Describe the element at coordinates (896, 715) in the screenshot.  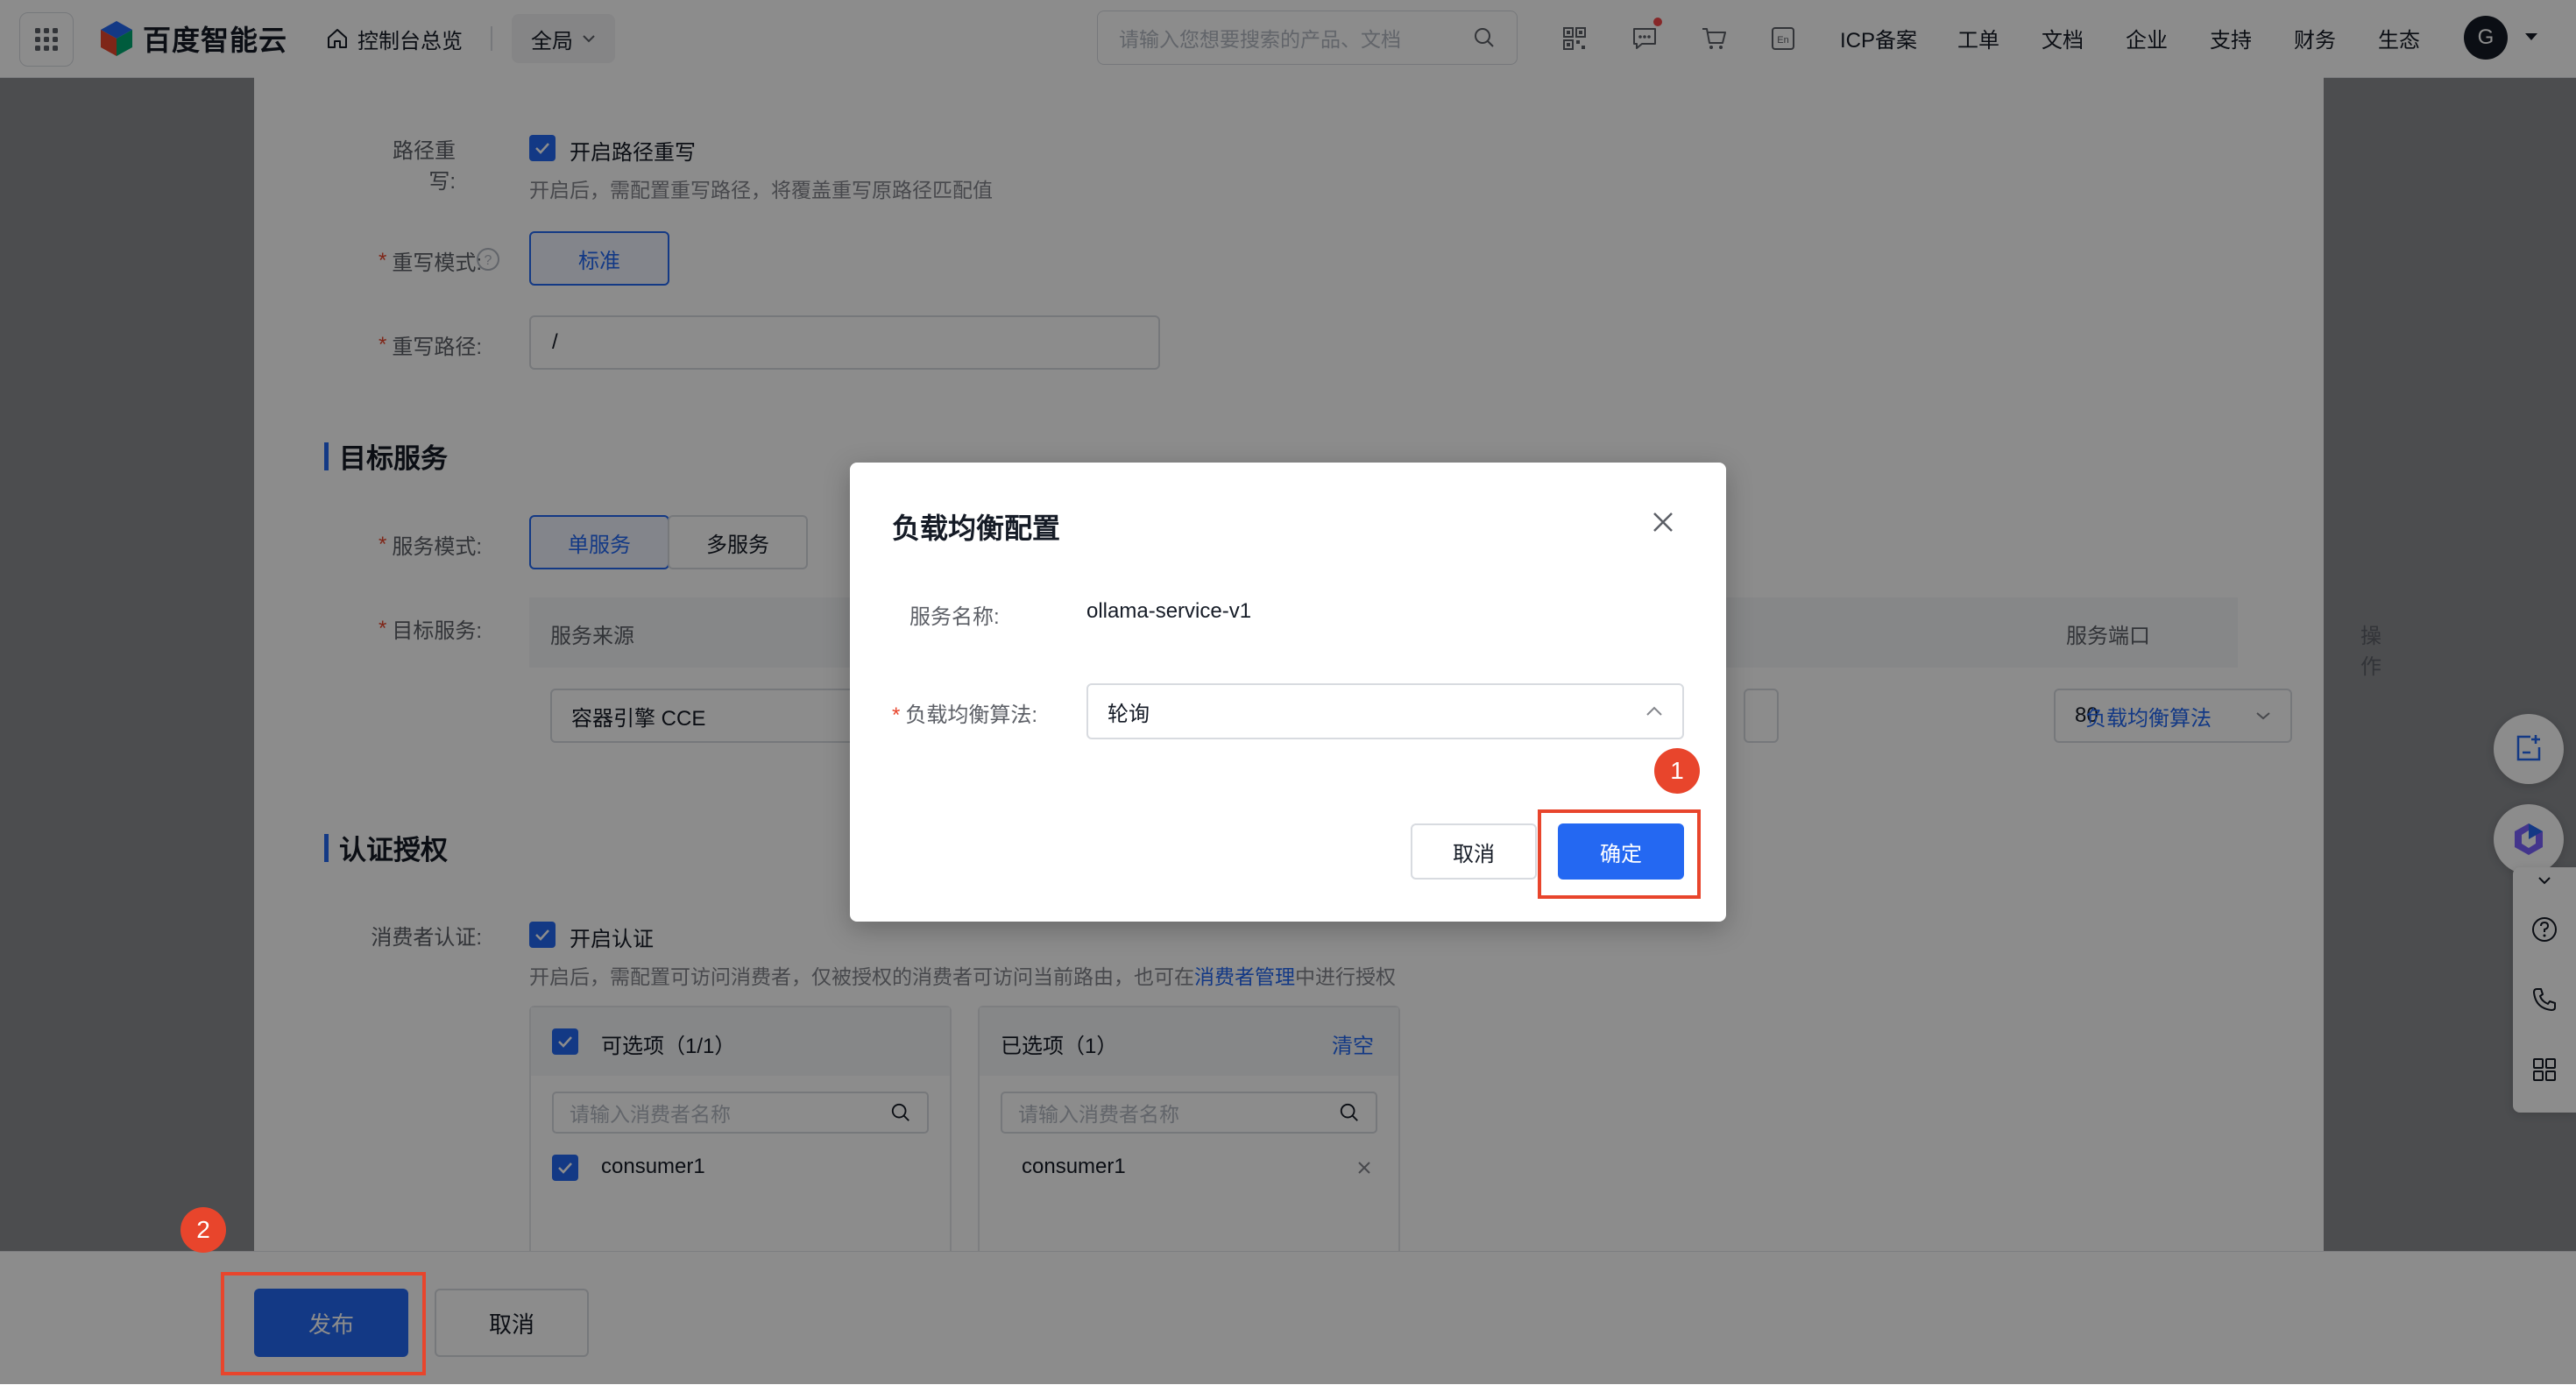
I see `required-mark: *` at that location.